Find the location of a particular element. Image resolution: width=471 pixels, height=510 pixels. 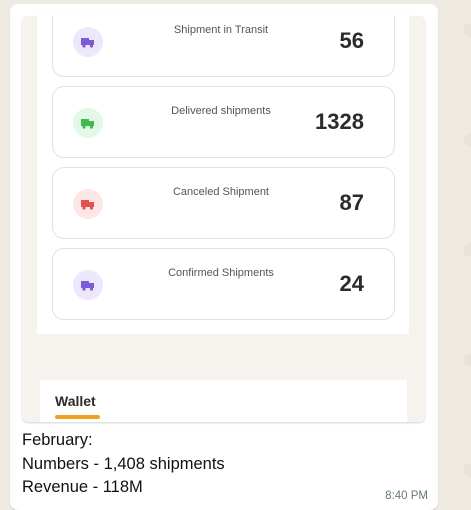

message-timestamp: 8:40 PM is located at coordinates (406, 496).